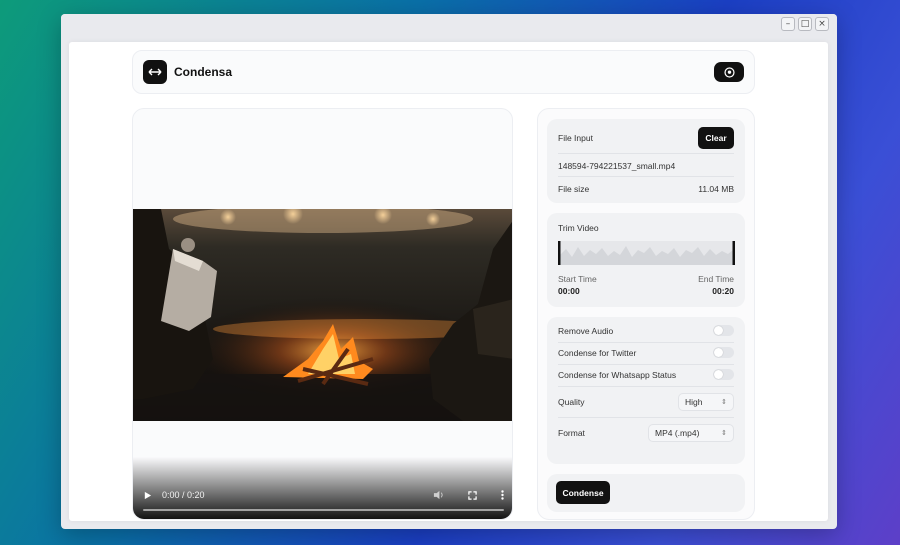  What do you see at coordinates (323, 510) in the screenshot?
I see `seek-bar` at bounding box center [323, 510].